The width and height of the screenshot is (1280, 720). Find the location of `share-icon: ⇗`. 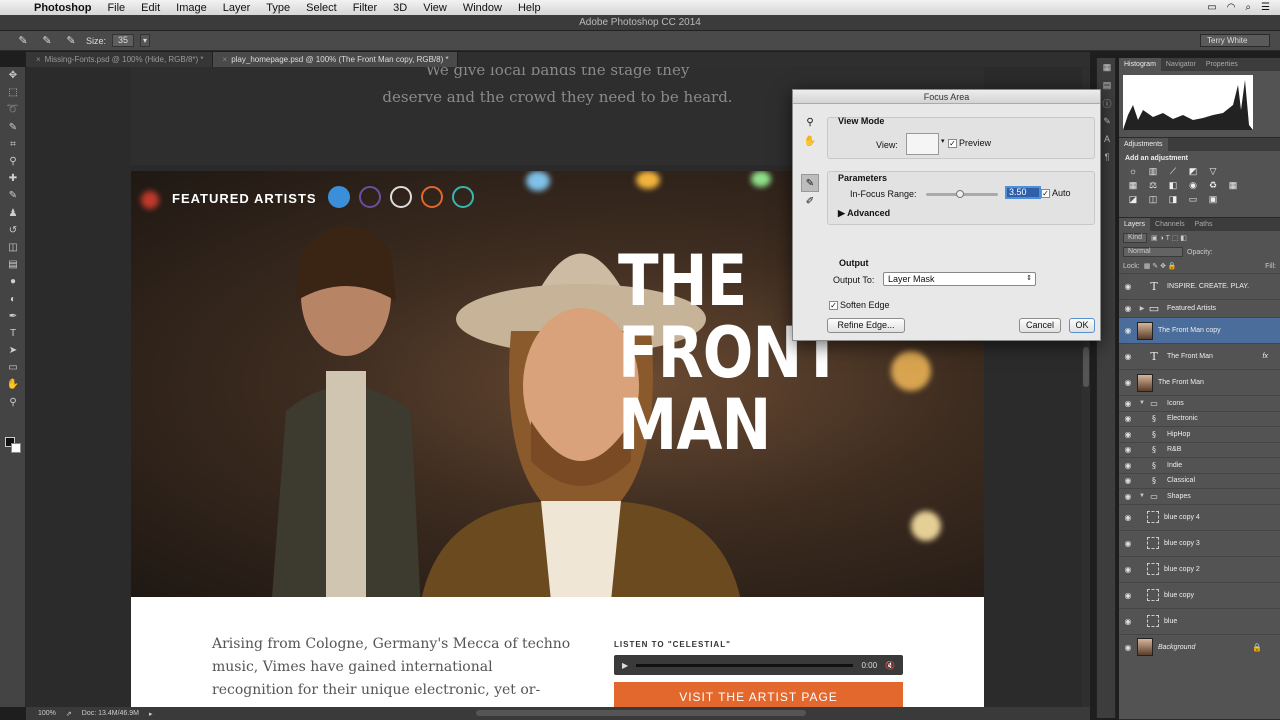

share-icon: ⇗ is located at coordinates (69, 714).